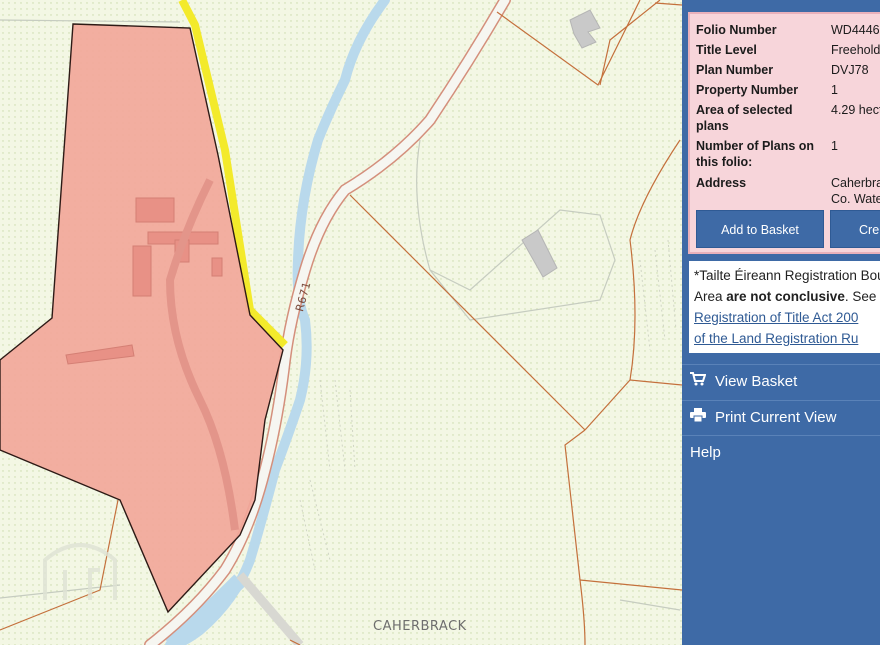  Describe the element at coordinates (735, 70) in the screenshot. I see `field-label: Plan Number` at that location.